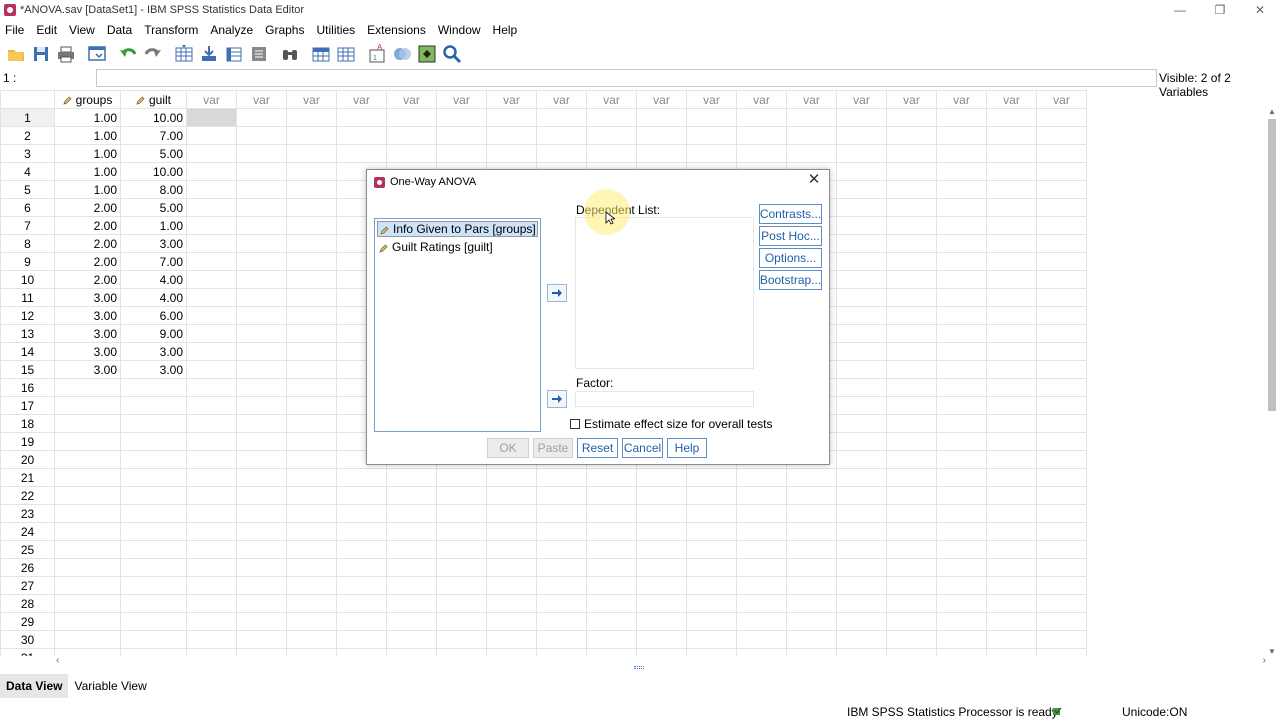 The image size is (1280, 720). What do you see at coordinates (27, 513) in the screenshot?
I see `row-number: 23` at bounding box center [27, 513].